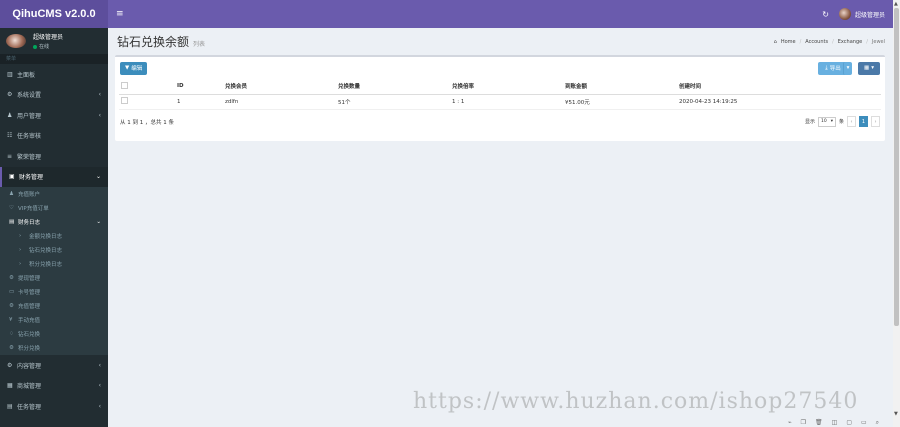 Image resolution: width=900 pixels, height=427 pixels. I want to click on online-dot-icon, so click(35, 46).